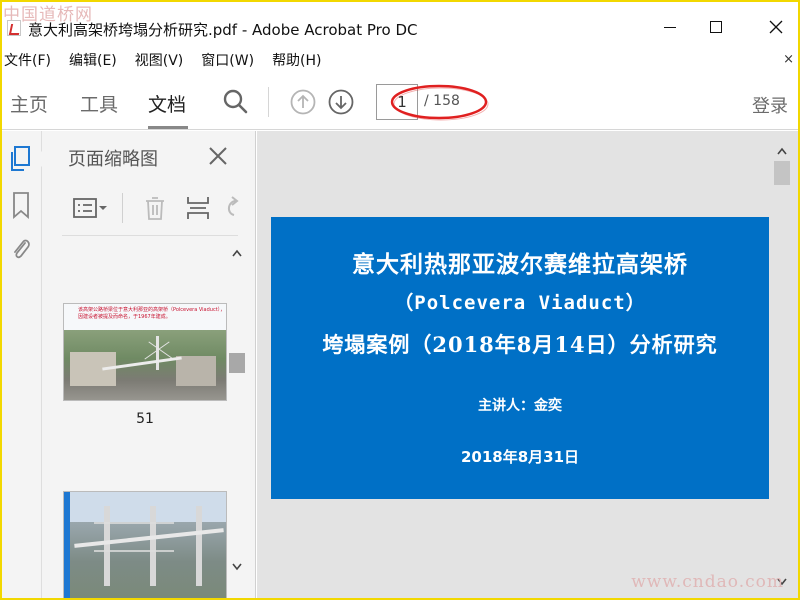  I want to click on menu-close-doc-icon: ×, so click(788, 59).